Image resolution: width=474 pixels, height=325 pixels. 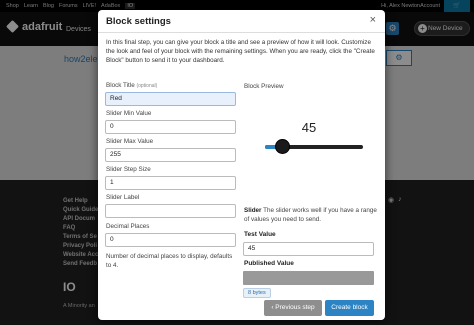 What do you see at coordinates (314, 146) in the screenshot?
I see `slider-track` at bounding box center [314, 146].